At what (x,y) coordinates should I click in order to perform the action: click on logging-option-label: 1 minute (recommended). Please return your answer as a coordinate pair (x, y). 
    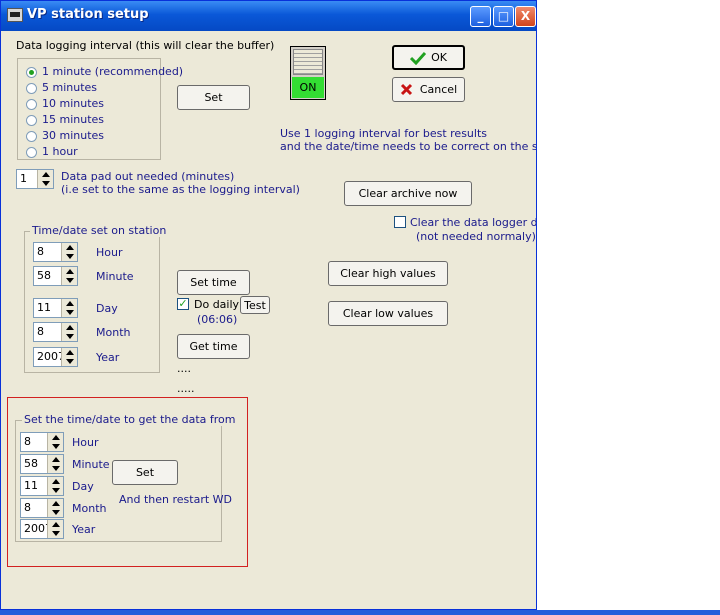
    Looking at the image, I should click on (112, 71).